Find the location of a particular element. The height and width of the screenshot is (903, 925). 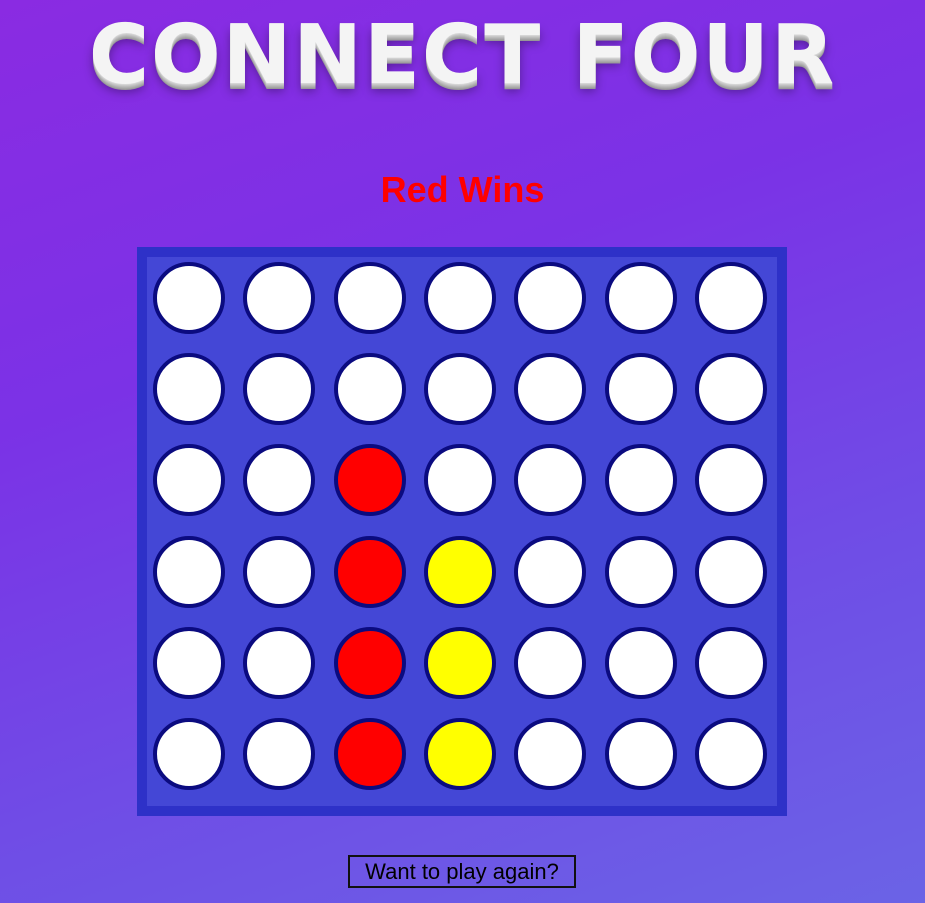

game-status: Red Wins is located at coordinates (462, 189).